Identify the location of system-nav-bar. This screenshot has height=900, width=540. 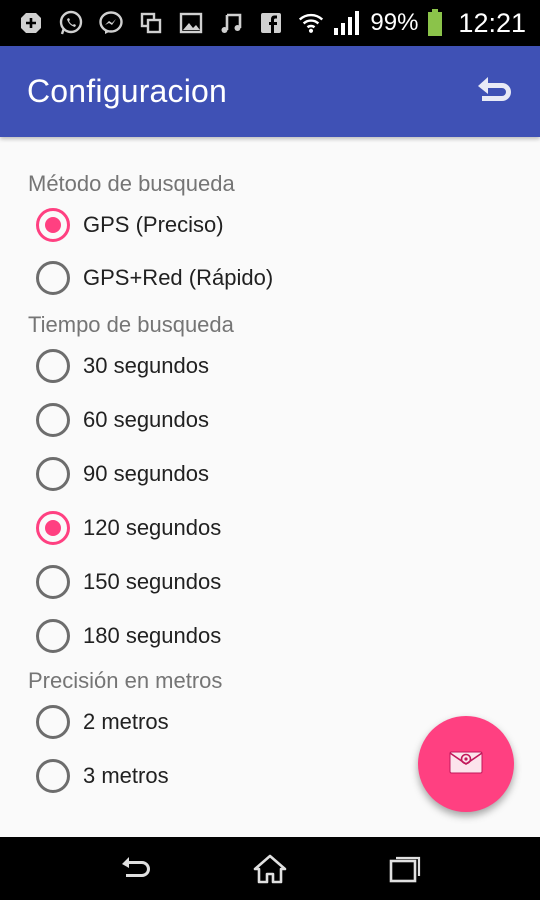
(270, 868).